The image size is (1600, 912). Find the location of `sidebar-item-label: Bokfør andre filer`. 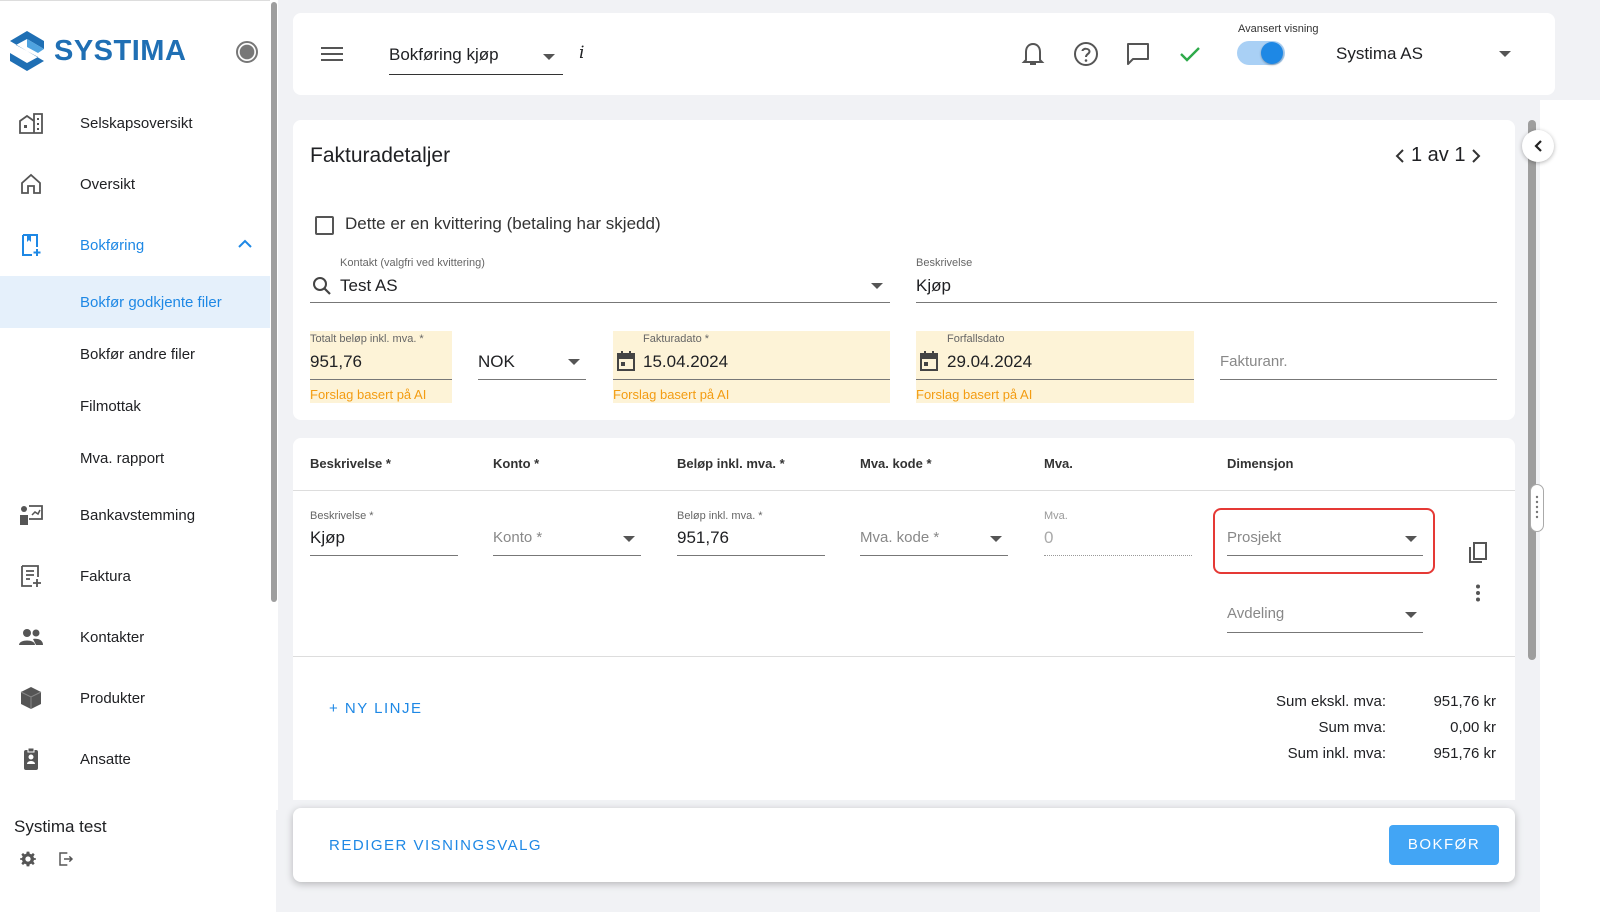

sidebar-item-label: Bokfør andre filer is located at coordinates (138, 354).